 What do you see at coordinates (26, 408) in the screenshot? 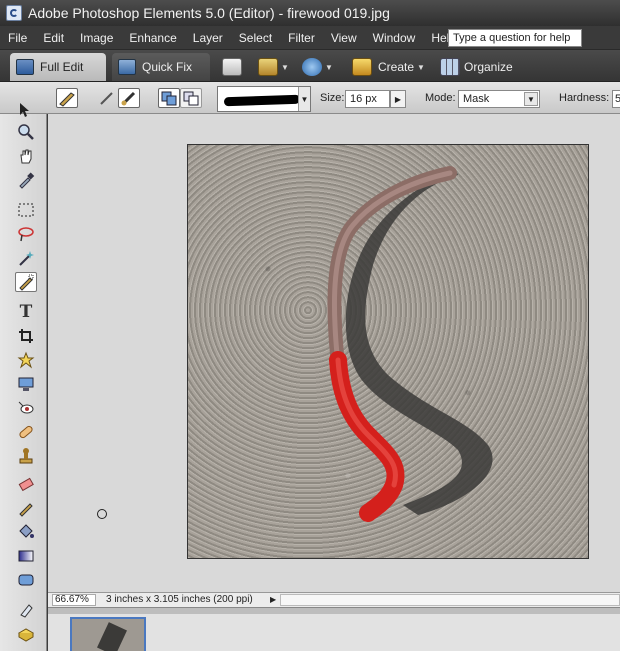
I see `spot-healing-tool` at bounding box center [26, 408].